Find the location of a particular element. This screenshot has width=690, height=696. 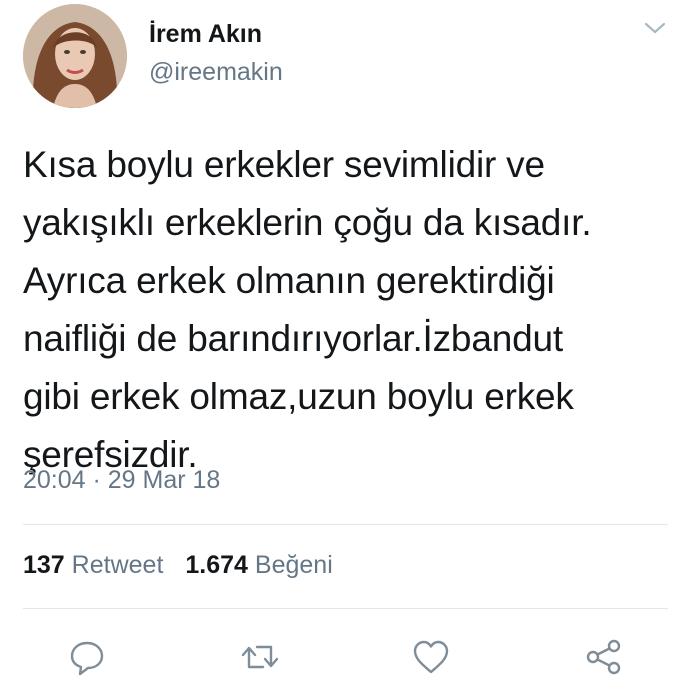

retweet-label: Retweet is located at coordinates (117, 565).